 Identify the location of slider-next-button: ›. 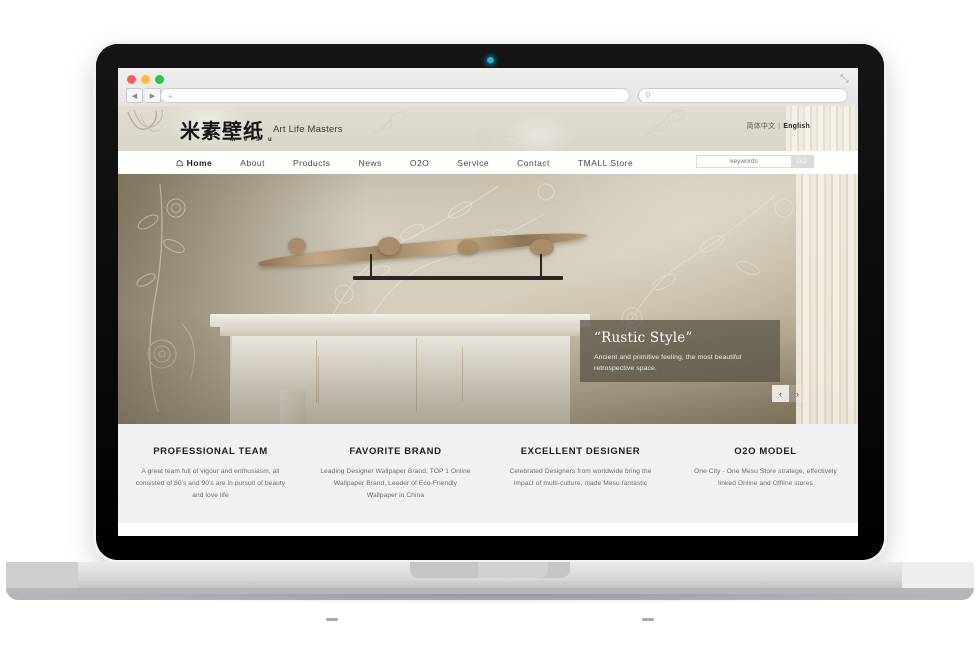
(797, 393).